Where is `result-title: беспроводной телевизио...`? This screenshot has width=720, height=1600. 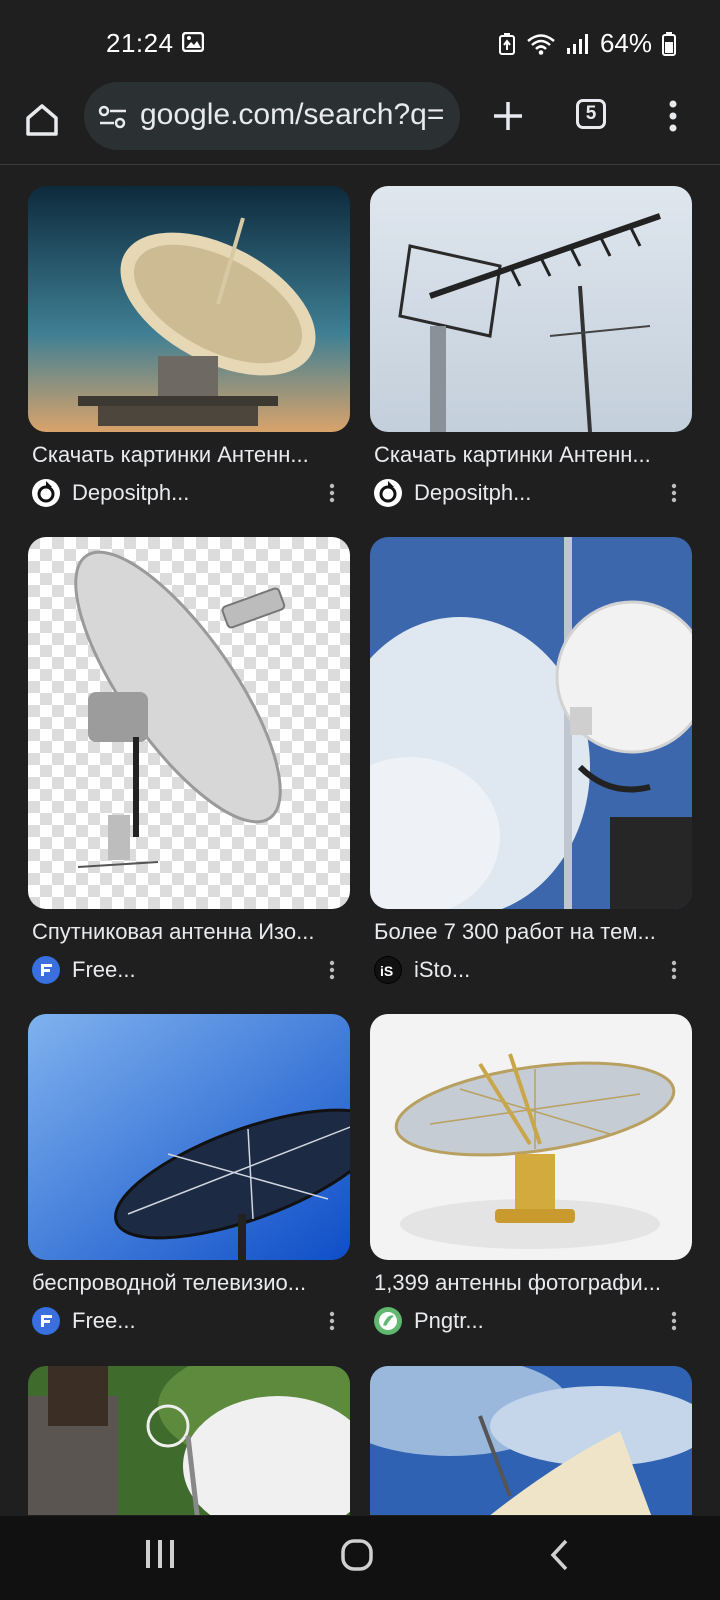 result-title: беспроводной телевизио... is located at coordinates (191, 1283).